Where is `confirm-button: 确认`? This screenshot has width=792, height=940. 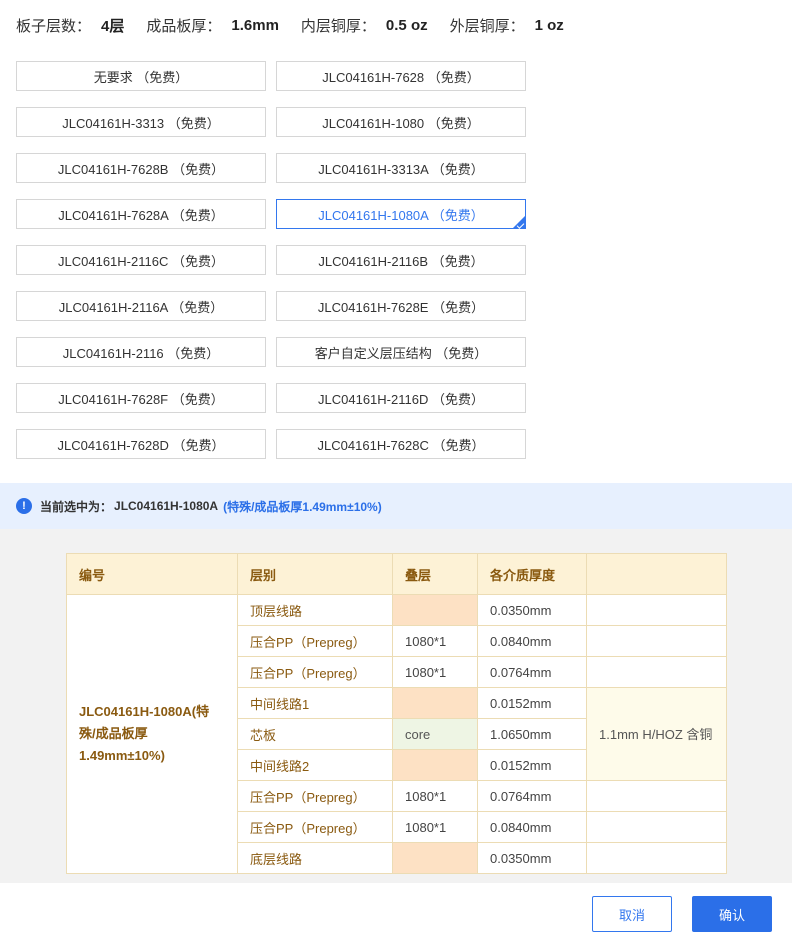
confirm-button: 确认 is located at coordinates (732, 914).